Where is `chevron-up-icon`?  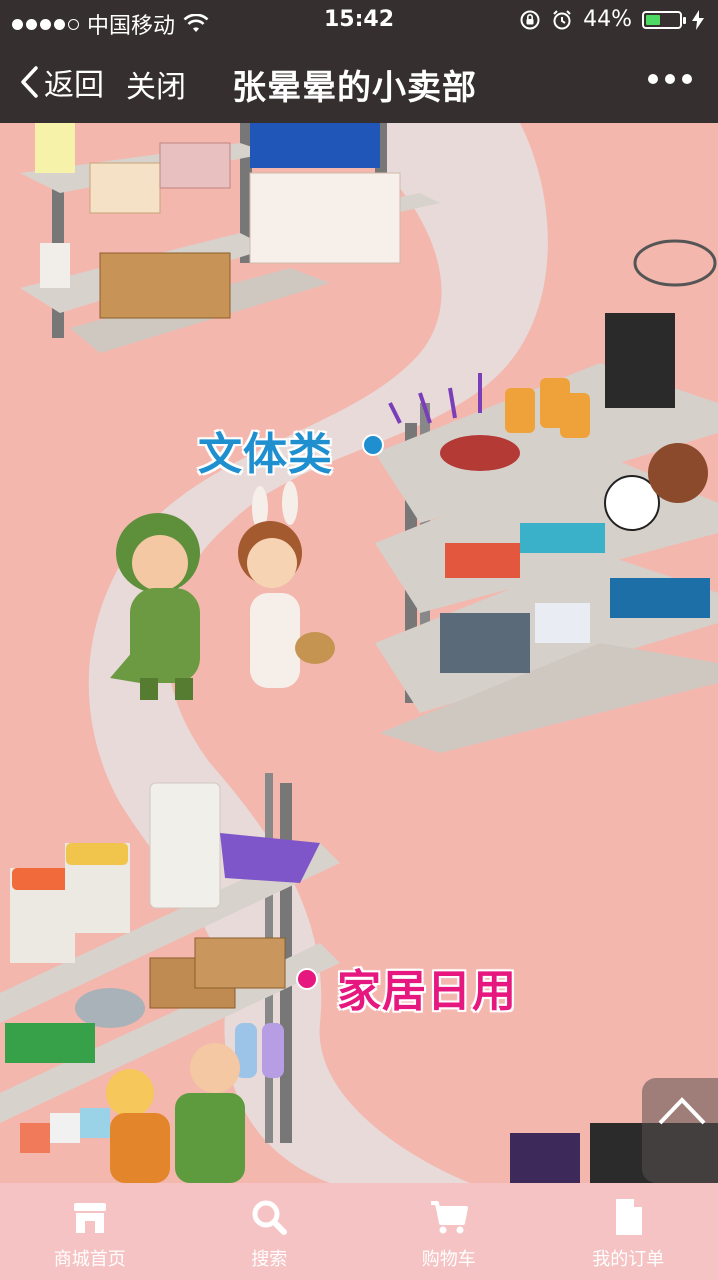
chevron-up-icon is located at coordinates (682, 1111).